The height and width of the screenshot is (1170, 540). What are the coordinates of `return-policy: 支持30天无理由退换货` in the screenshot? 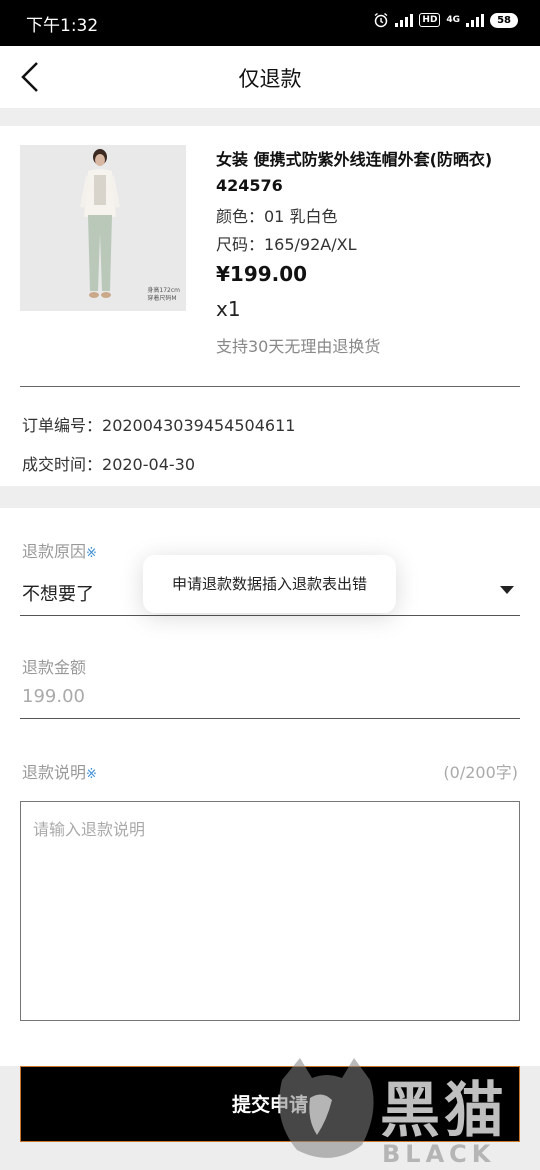 It's located at (298, 346).